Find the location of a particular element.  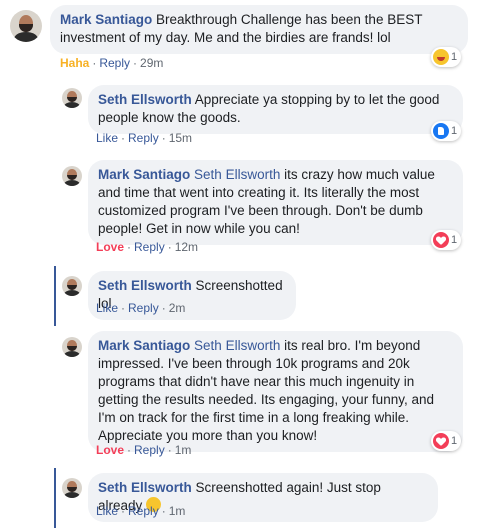

comment-actions: Like · Reply · 2m is located at coordinates (141, 308).